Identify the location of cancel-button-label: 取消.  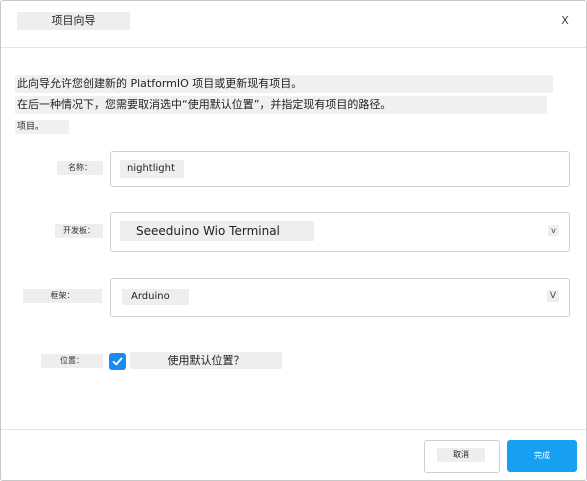
(461, 455).